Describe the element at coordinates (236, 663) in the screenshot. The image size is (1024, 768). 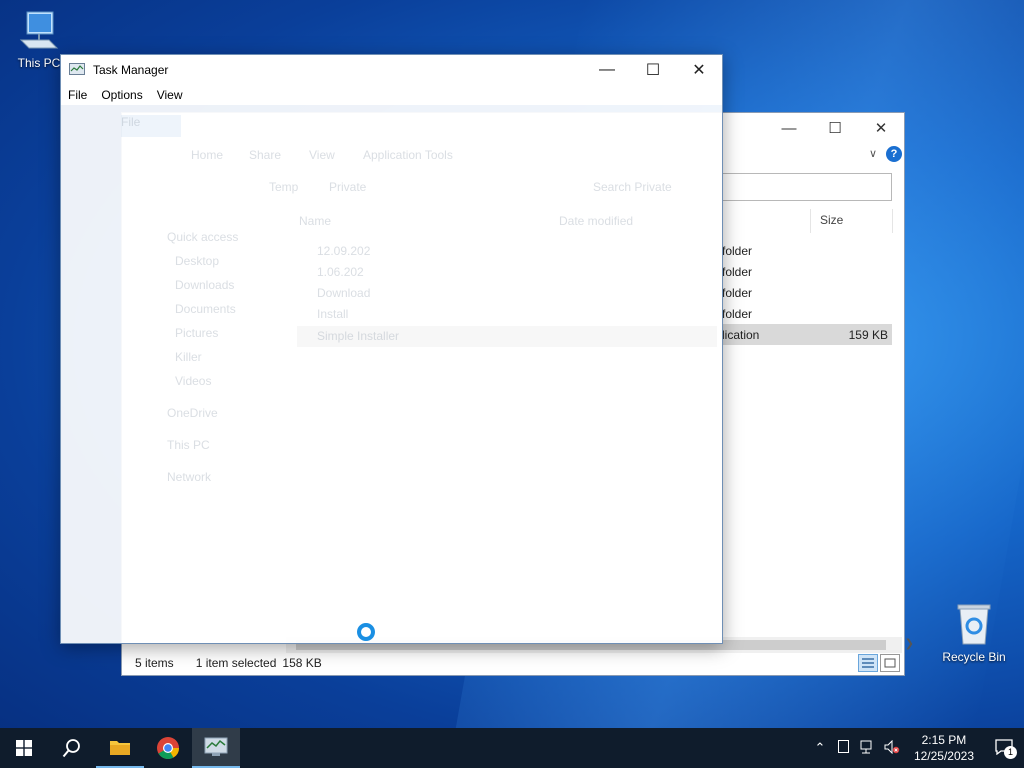
I see `status-selected: 1 item selected` at that location.